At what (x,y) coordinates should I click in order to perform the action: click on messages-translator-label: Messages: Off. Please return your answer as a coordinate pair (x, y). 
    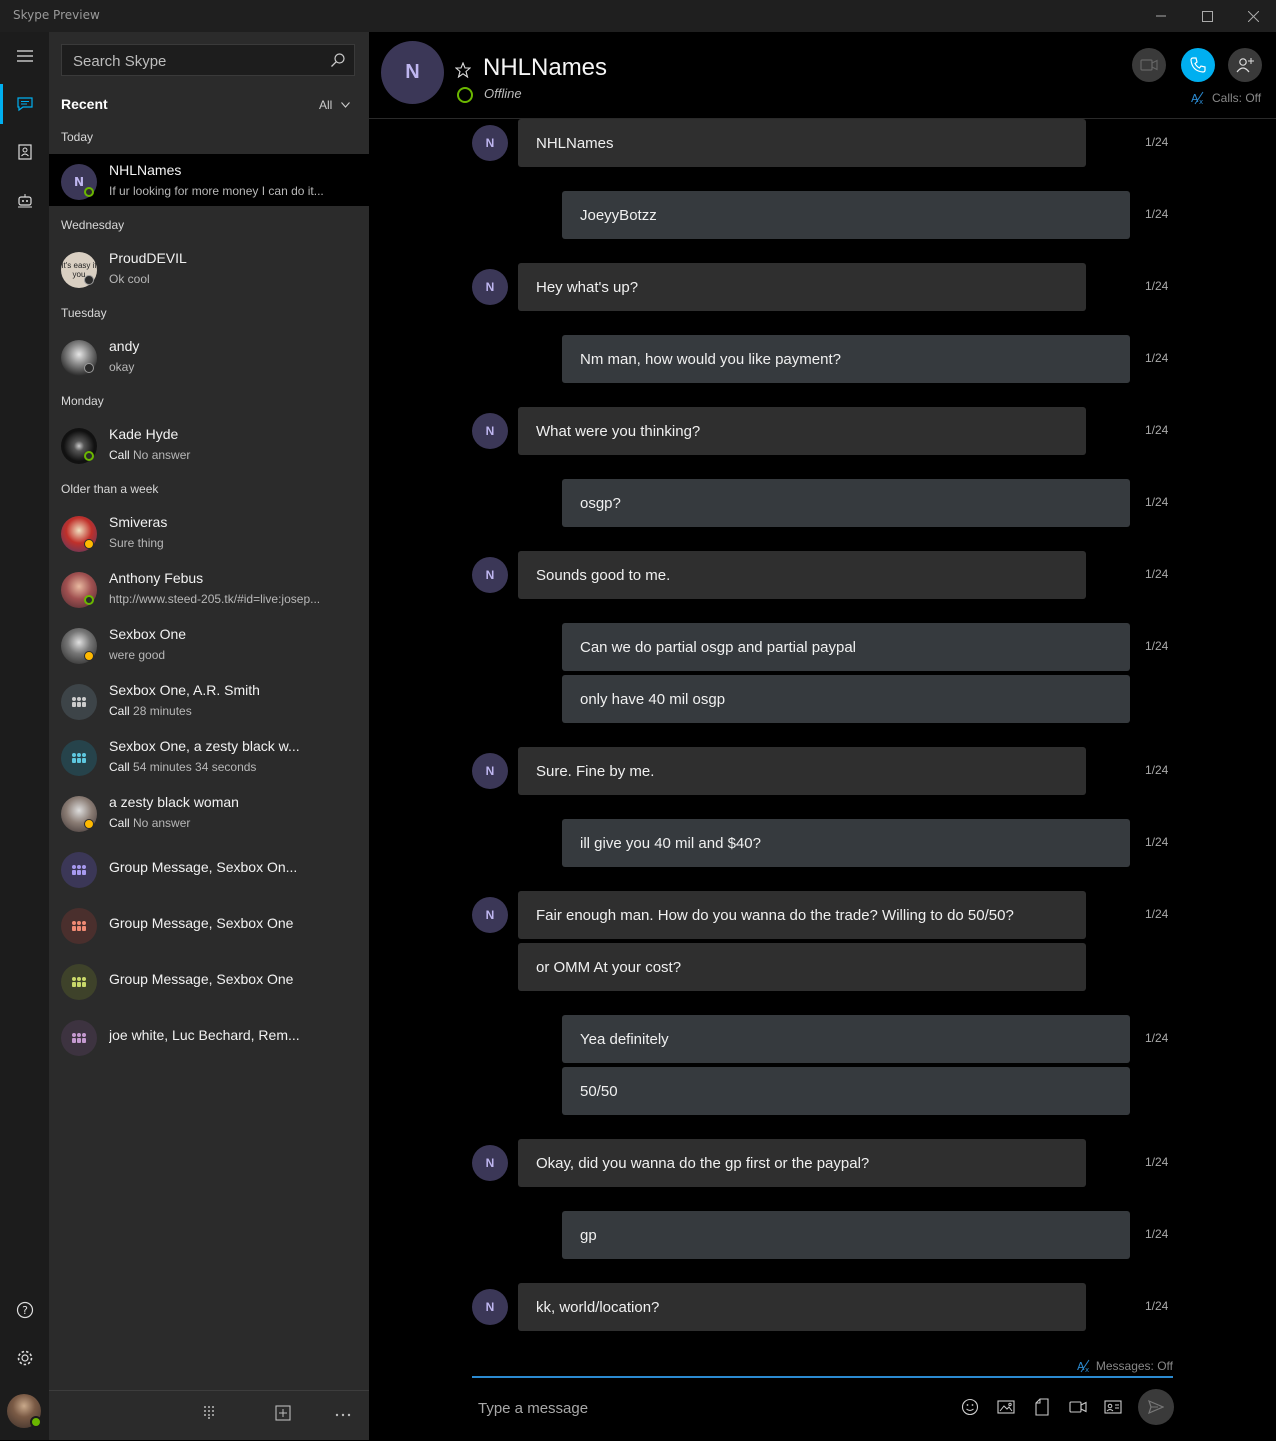
    Looking at the image, I should click on (1134, 1366).